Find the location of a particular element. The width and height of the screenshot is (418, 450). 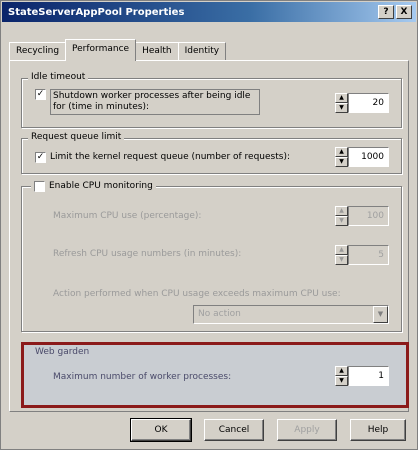

web-garden-legend: Web garden is located at coordinates (62, 352).